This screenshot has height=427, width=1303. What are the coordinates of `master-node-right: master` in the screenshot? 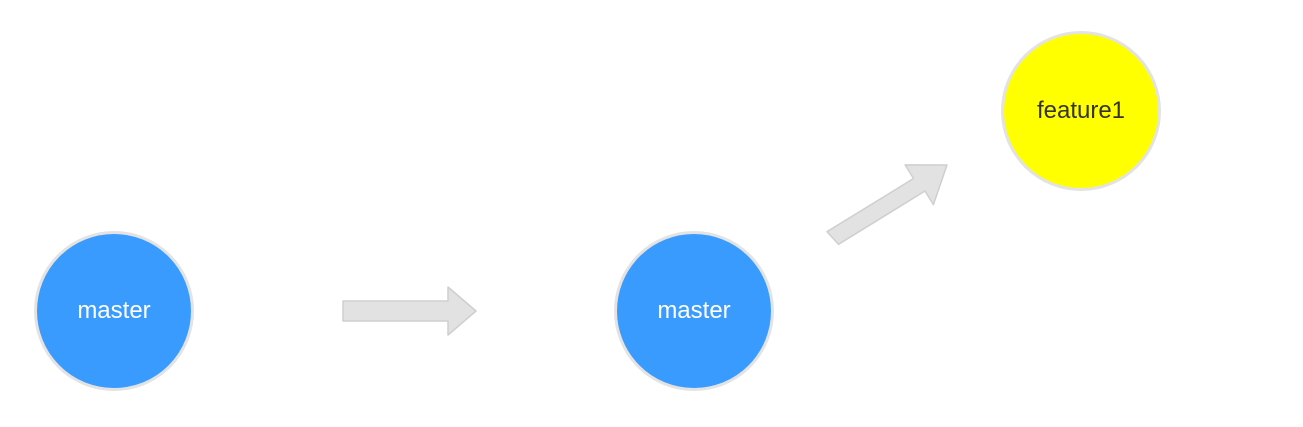 It's located at (694, 311).